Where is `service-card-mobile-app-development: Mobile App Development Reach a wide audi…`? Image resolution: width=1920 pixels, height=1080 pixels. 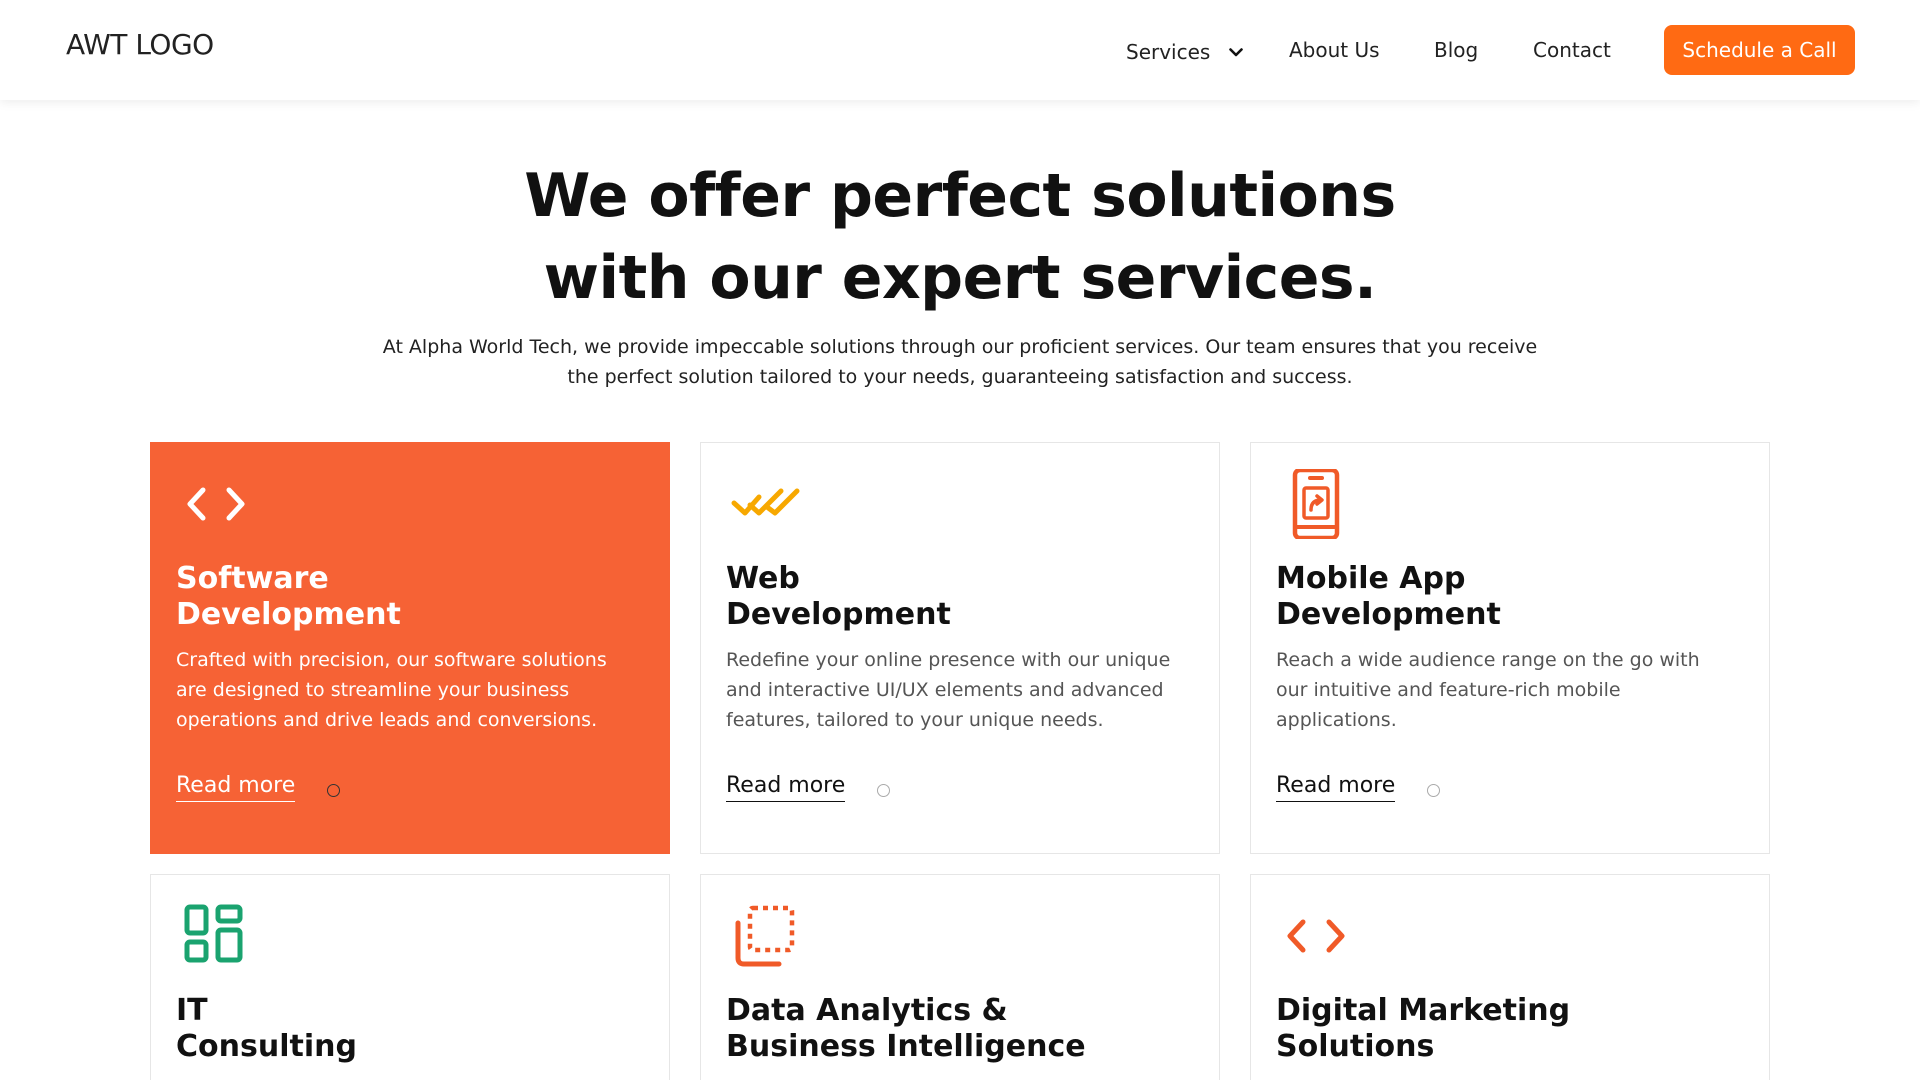
service-card-mobile-app-development: Mobile App Development Reach a wide audi… is located at coordinates (1510, 648).